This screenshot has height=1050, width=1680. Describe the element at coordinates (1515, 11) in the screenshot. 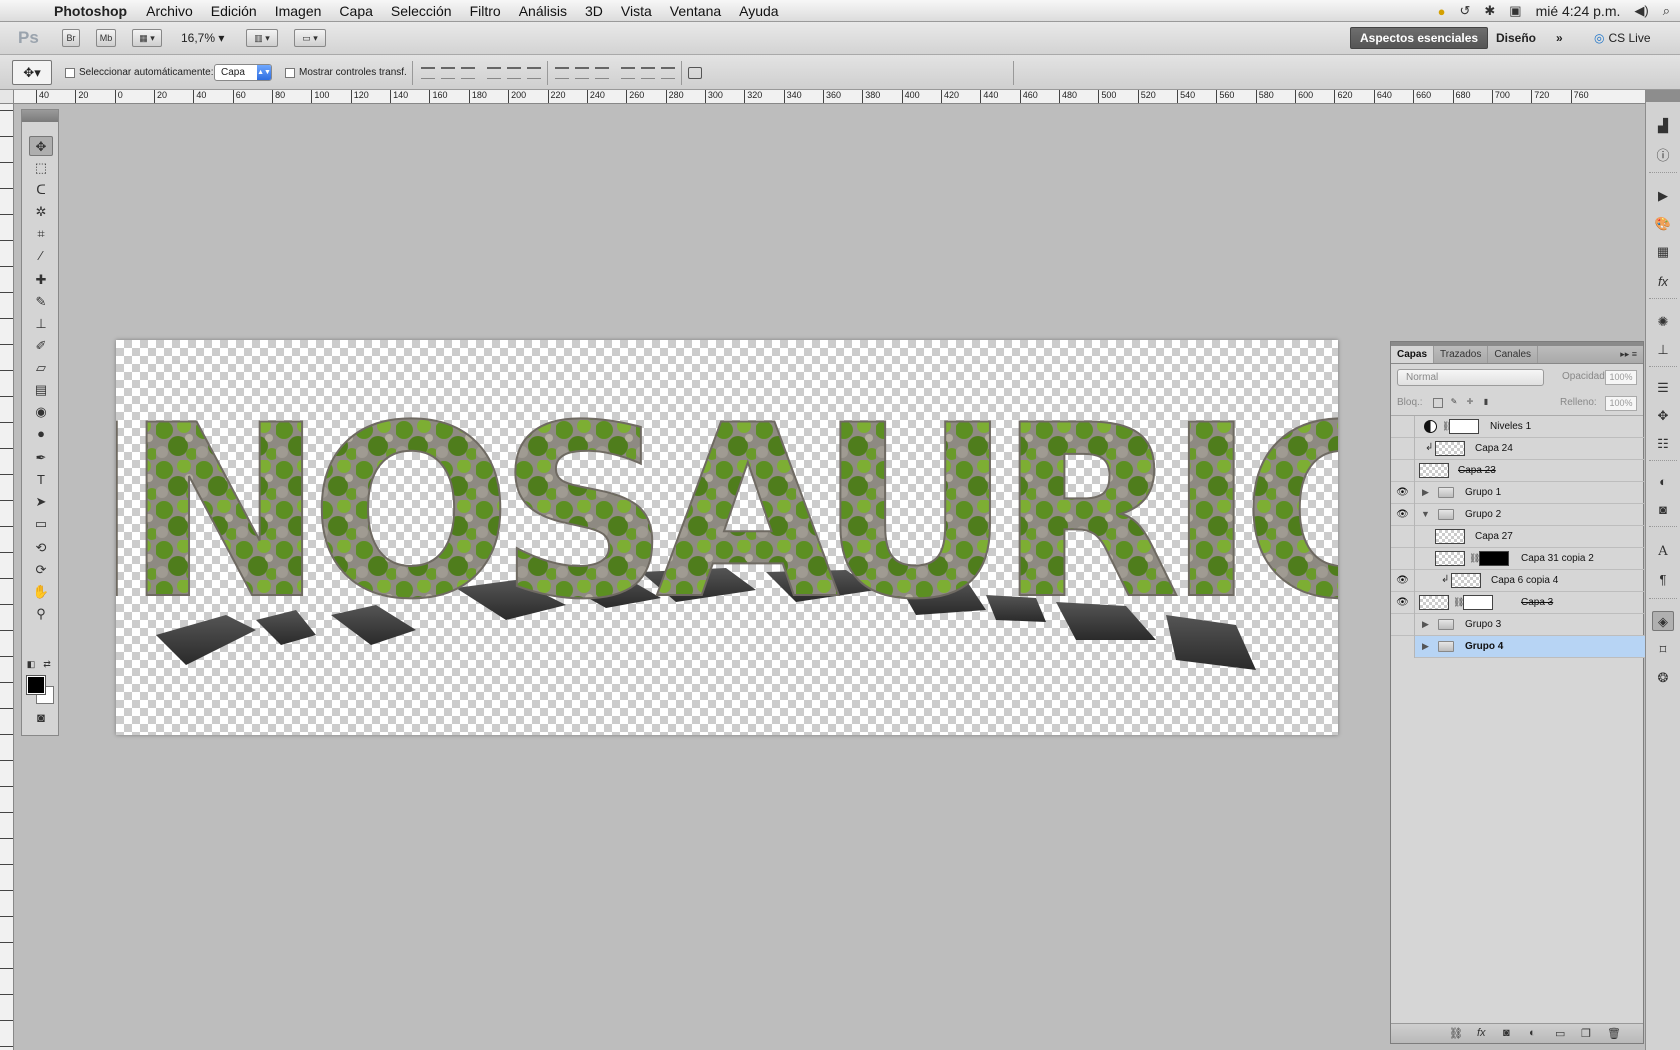

I see `calendar-icon: ▣` at that location.